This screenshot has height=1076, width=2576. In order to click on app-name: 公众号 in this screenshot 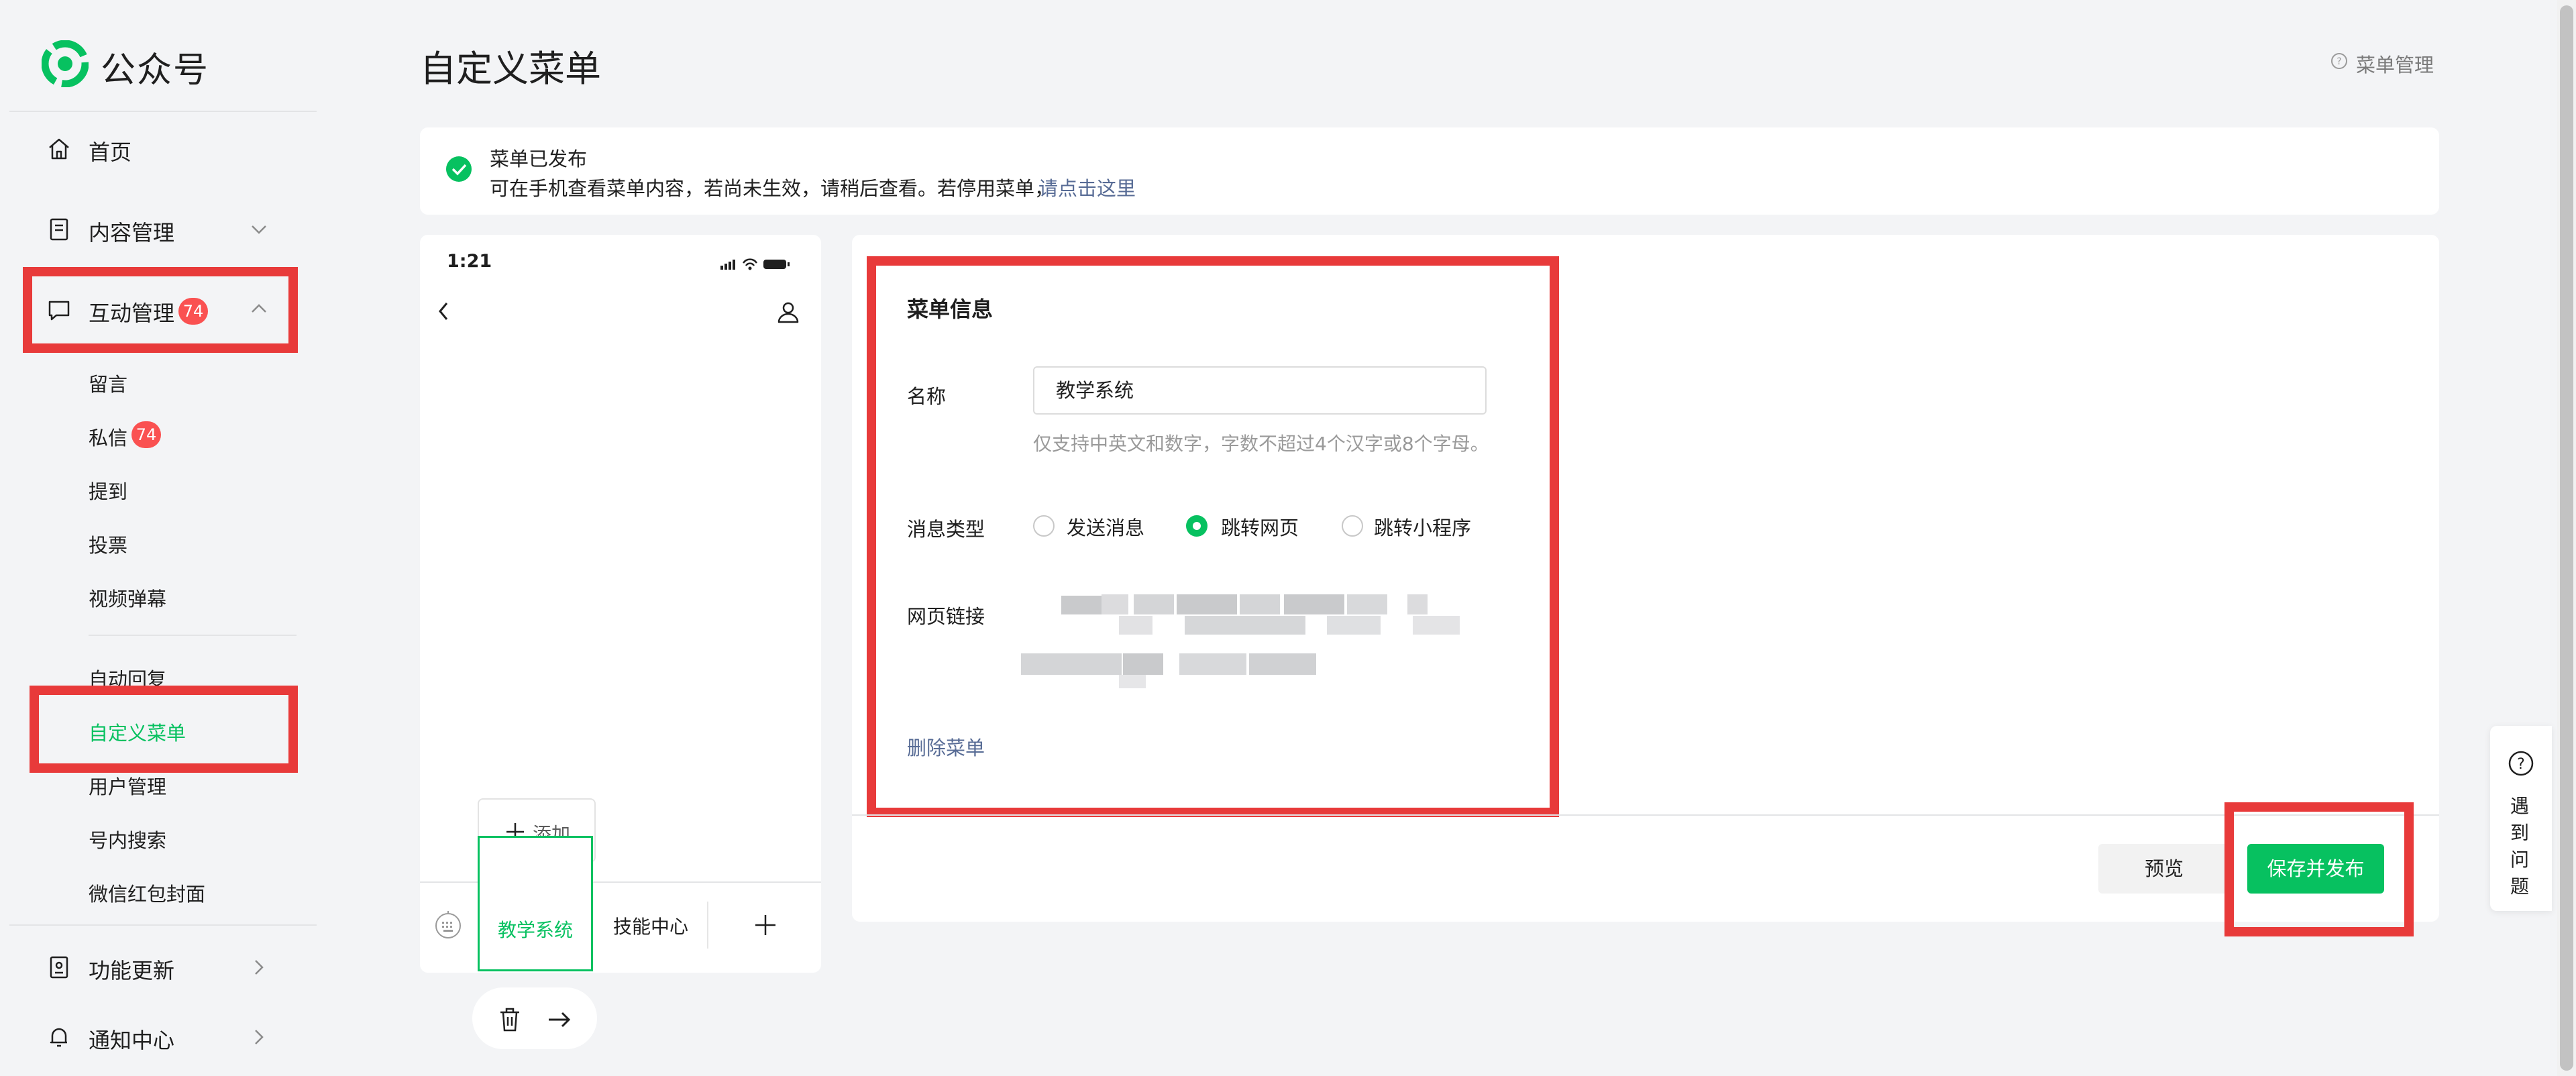, I will do `click(155, 70)`.